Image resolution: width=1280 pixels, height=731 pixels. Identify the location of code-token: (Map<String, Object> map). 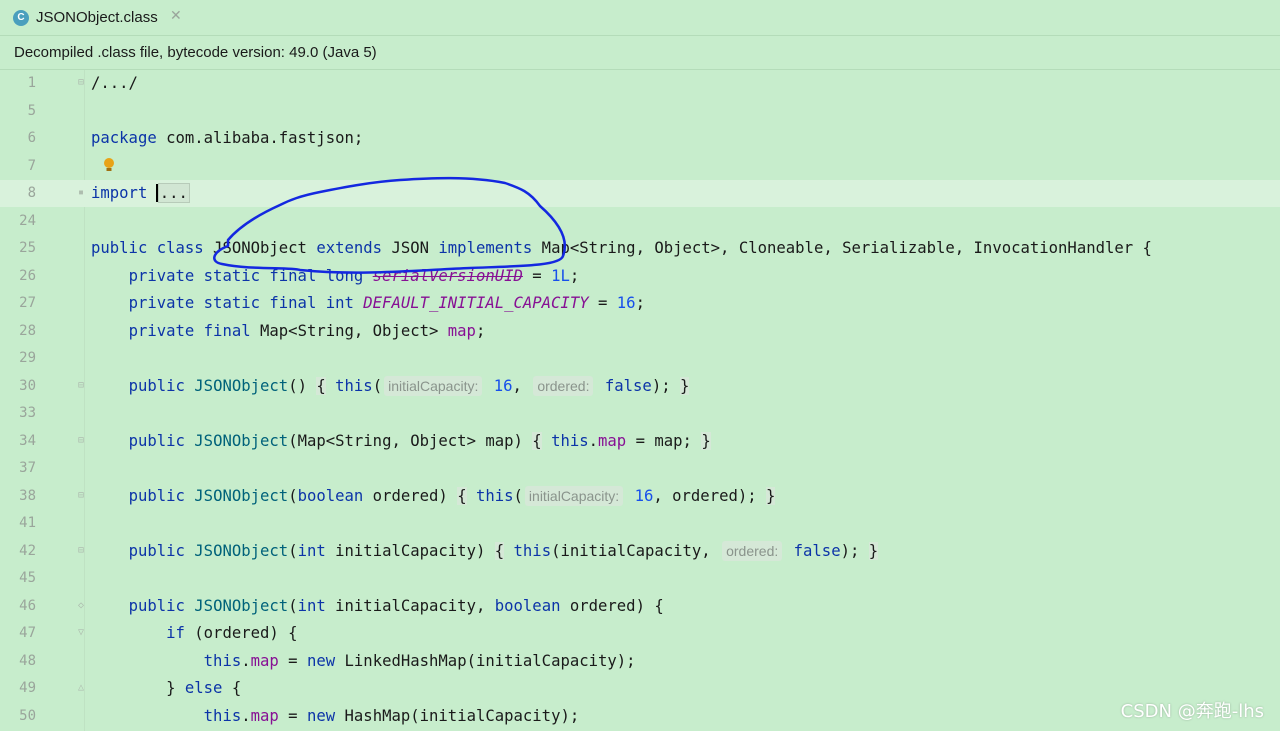
(410, 440).